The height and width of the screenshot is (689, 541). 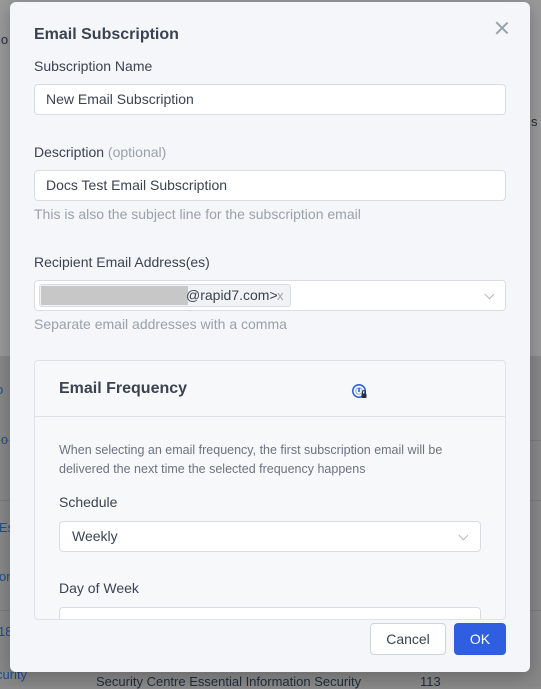 What do you see at coordinates (123, 388) in the screenshot?
I see `email-frequency-title: Email Frequency` at bounding box center [123, 388].